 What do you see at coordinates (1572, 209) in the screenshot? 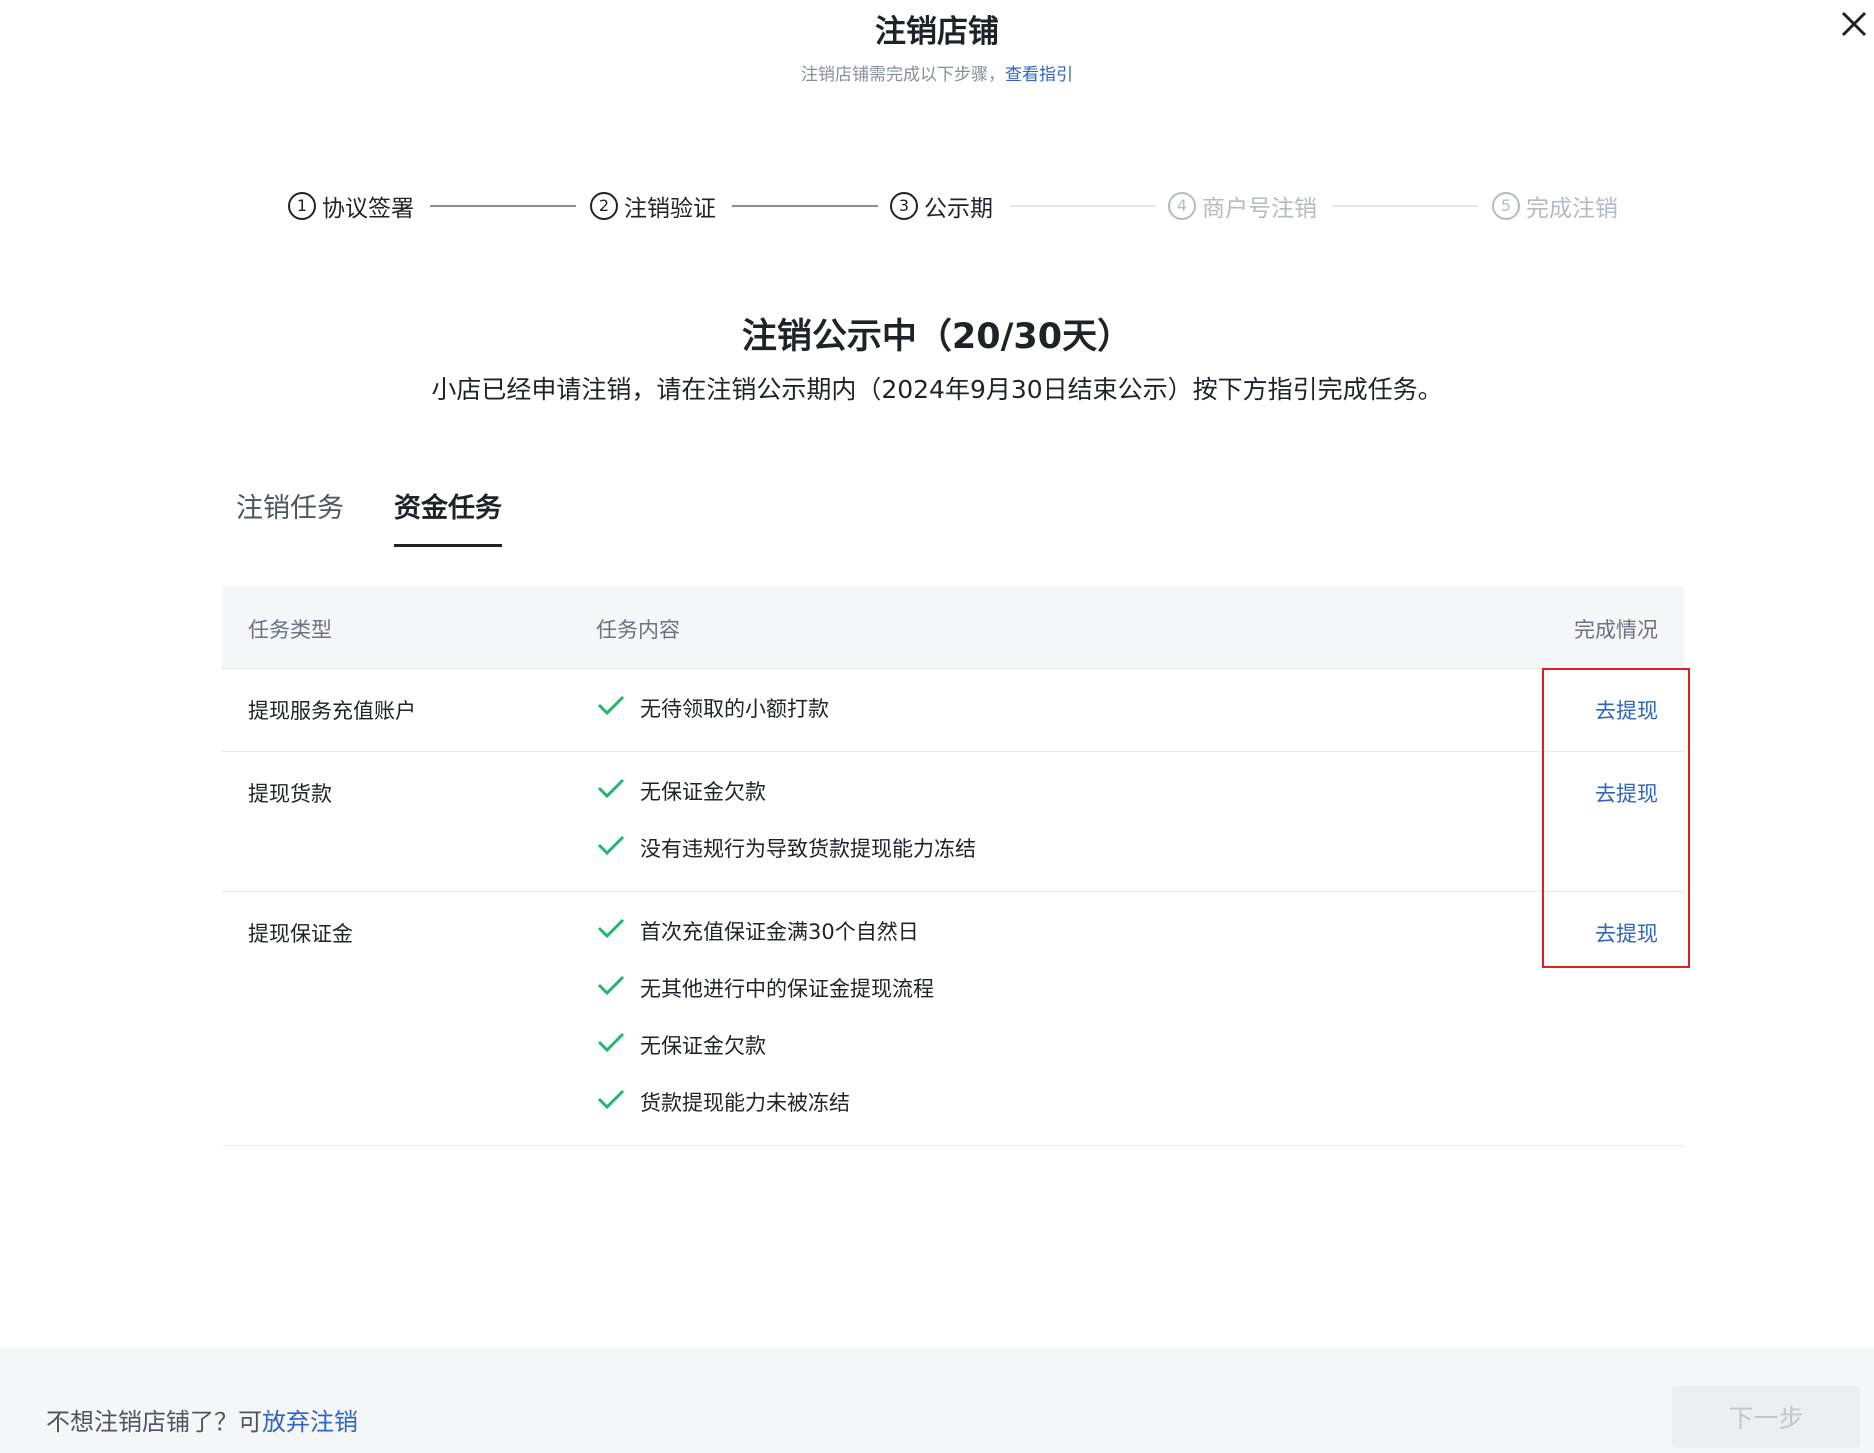
I see `step-label: 完成注销` at bounding box center [1572, 209].